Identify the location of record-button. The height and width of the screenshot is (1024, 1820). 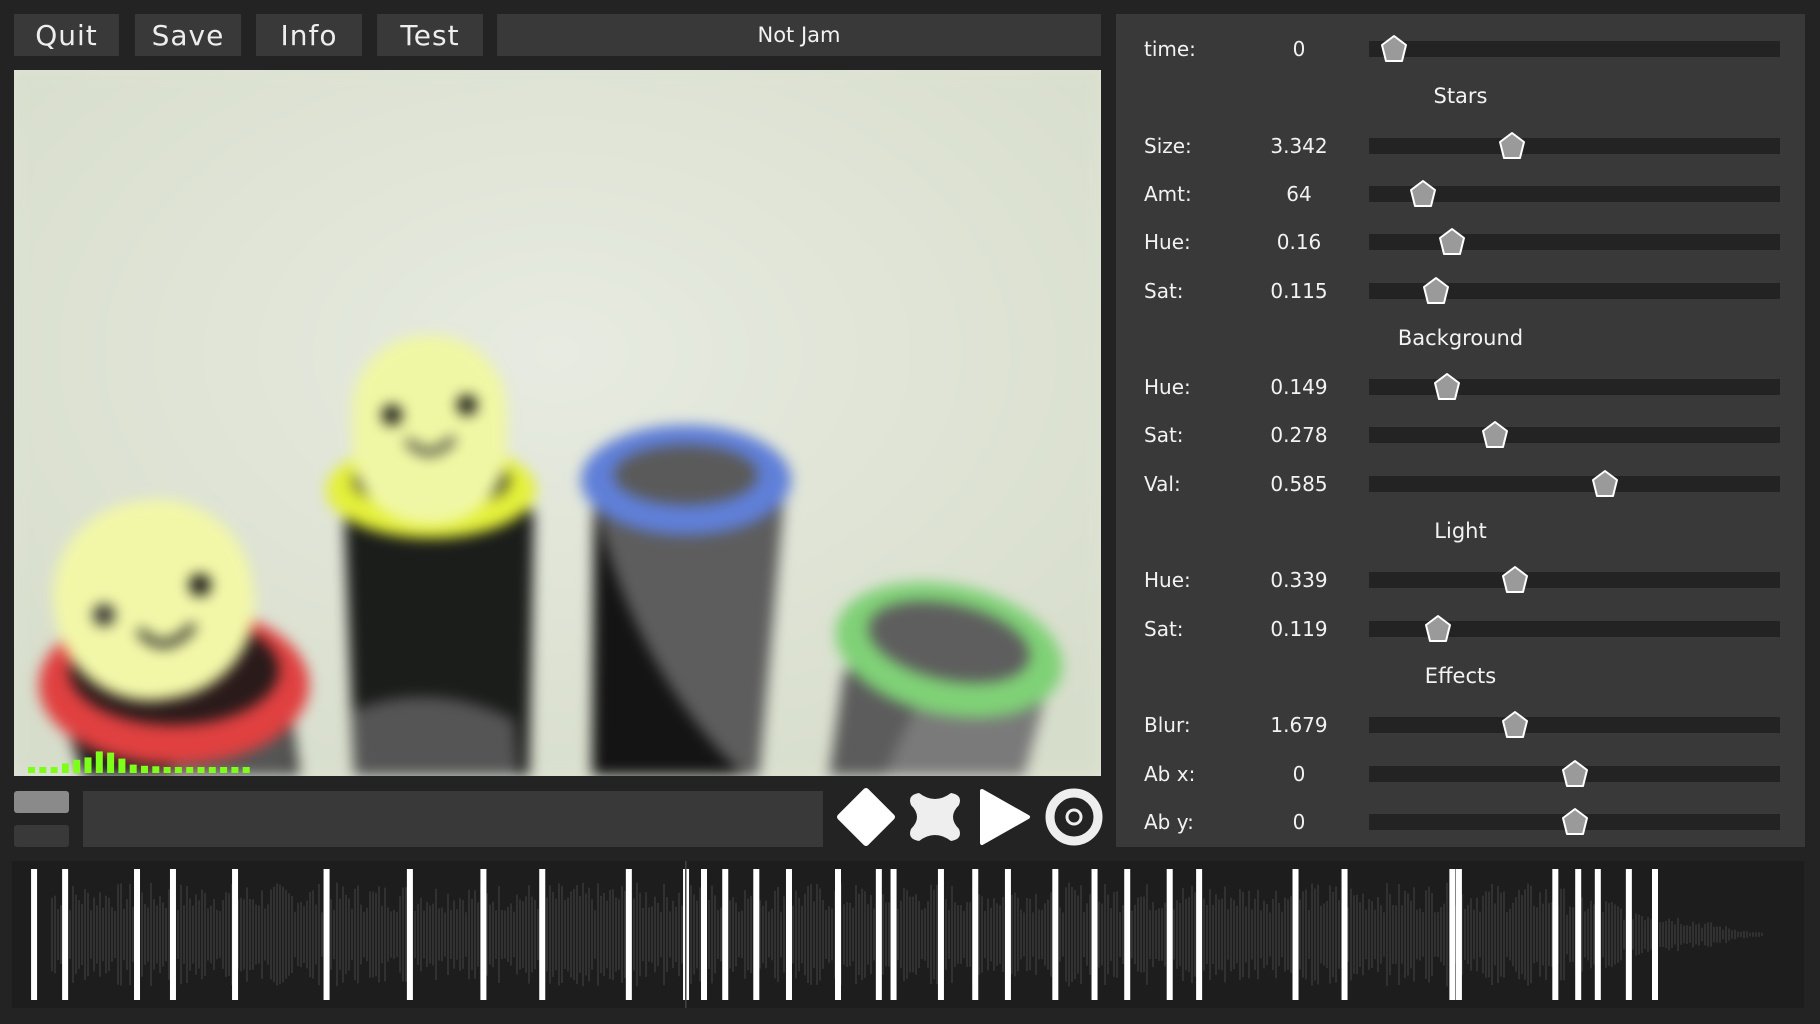
(1074, 817).